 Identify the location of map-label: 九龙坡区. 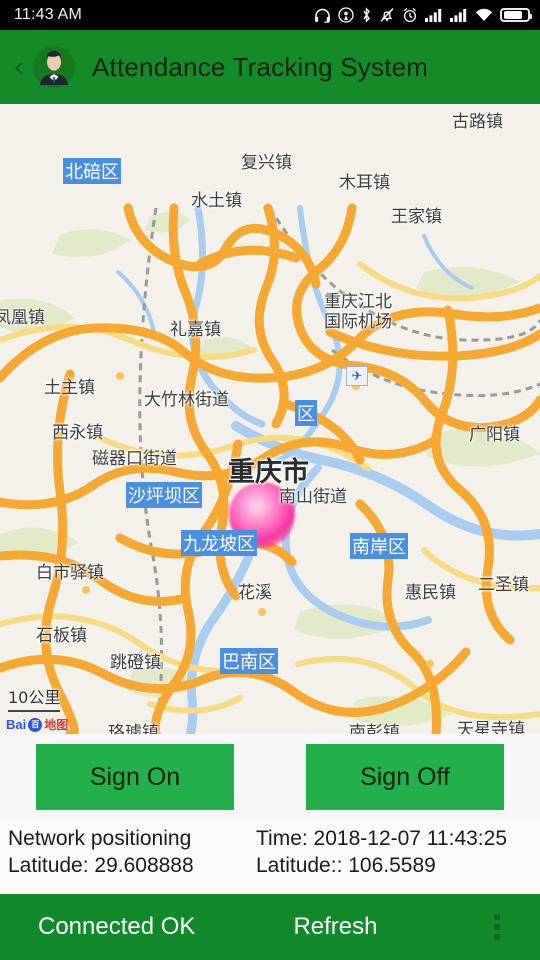
(219, 543).